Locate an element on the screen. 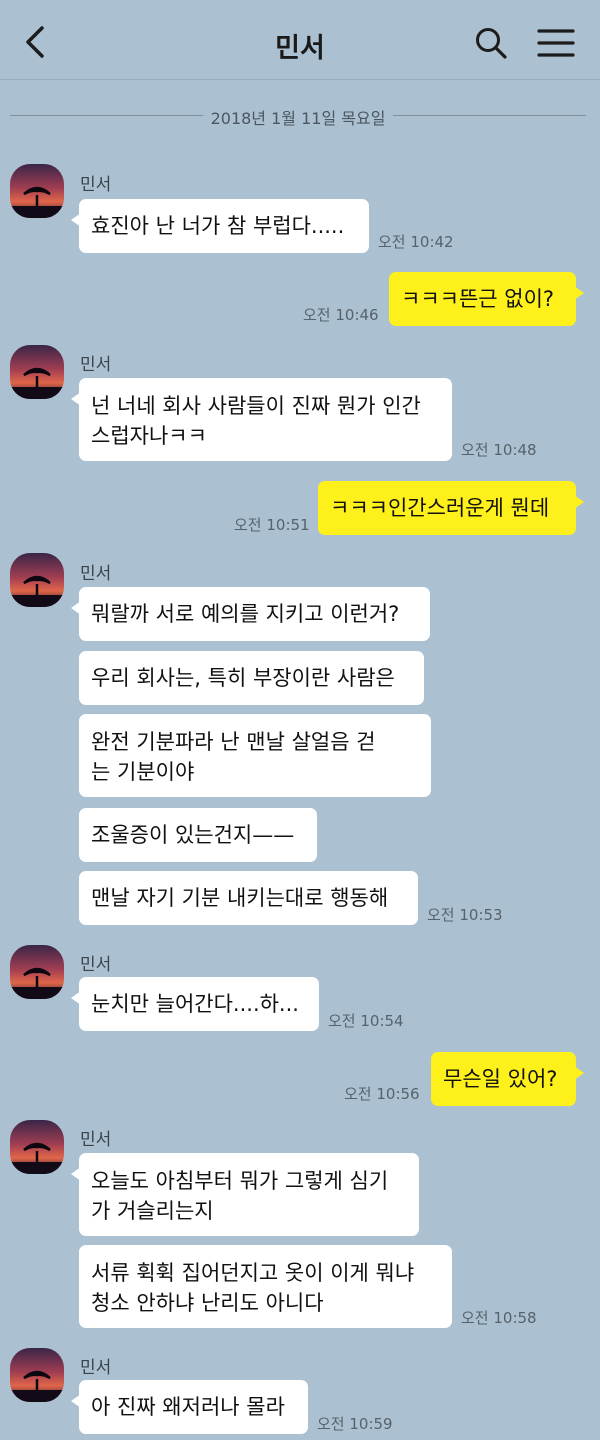 The width and height of the screenshot is (600, 1440). hamburger-menu-icon is located at coordinates (556, 43).